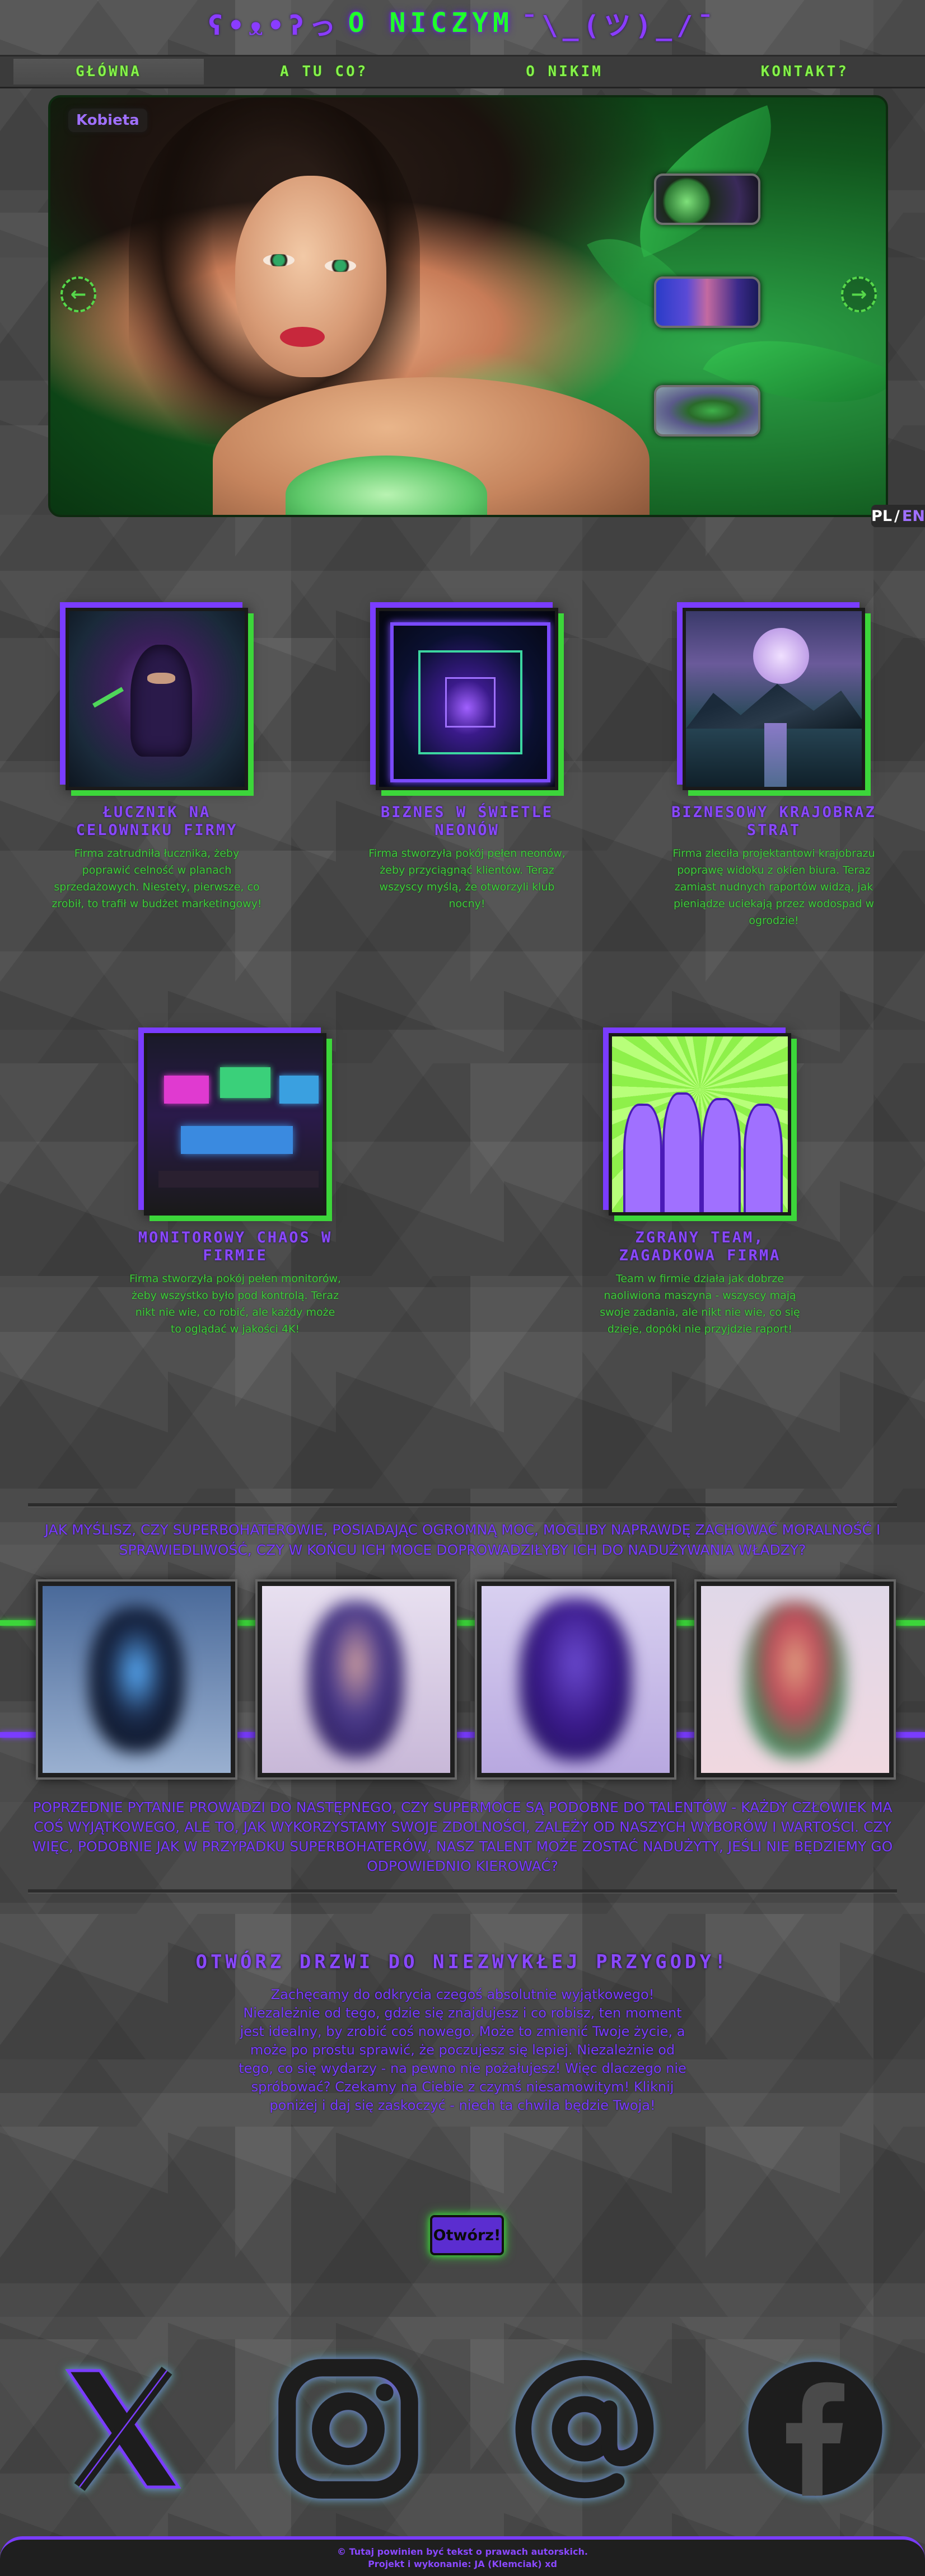 The image size is (925, 2576). Describe the element at coordinates (462, 2563) in the screenshot. I see `author-text: Projekt i wykonanie: JA (Klemciak) xd` at that location.